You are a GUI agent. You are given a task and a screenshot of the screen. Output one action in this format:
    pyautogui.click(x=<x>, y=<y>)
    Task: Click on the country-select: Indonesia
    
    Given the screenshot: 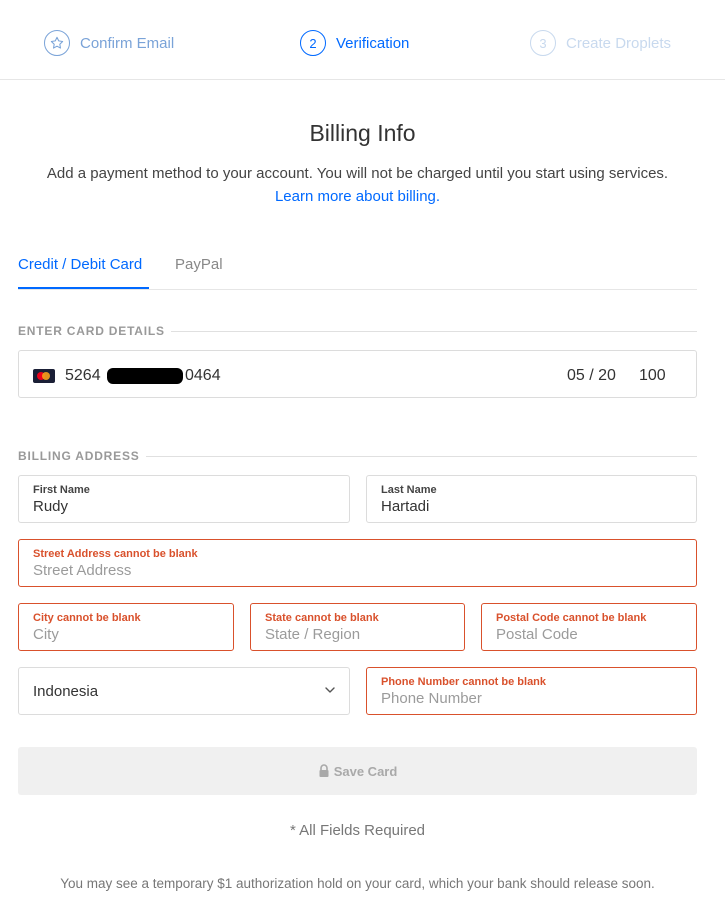 What is the action you would take?
    pyautogui.click(x=184, y=691)
    